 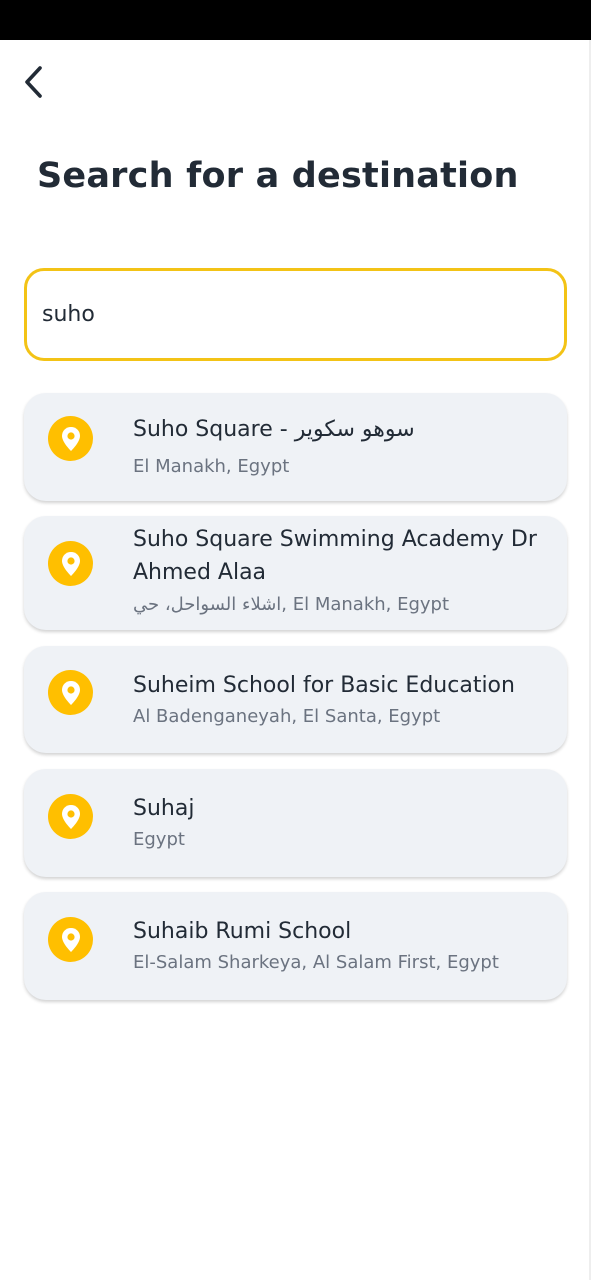 I want to click on result-subtitle: El-Salam Sharkeya, Al Salam First, Egypt, so click(x=316, y=962).